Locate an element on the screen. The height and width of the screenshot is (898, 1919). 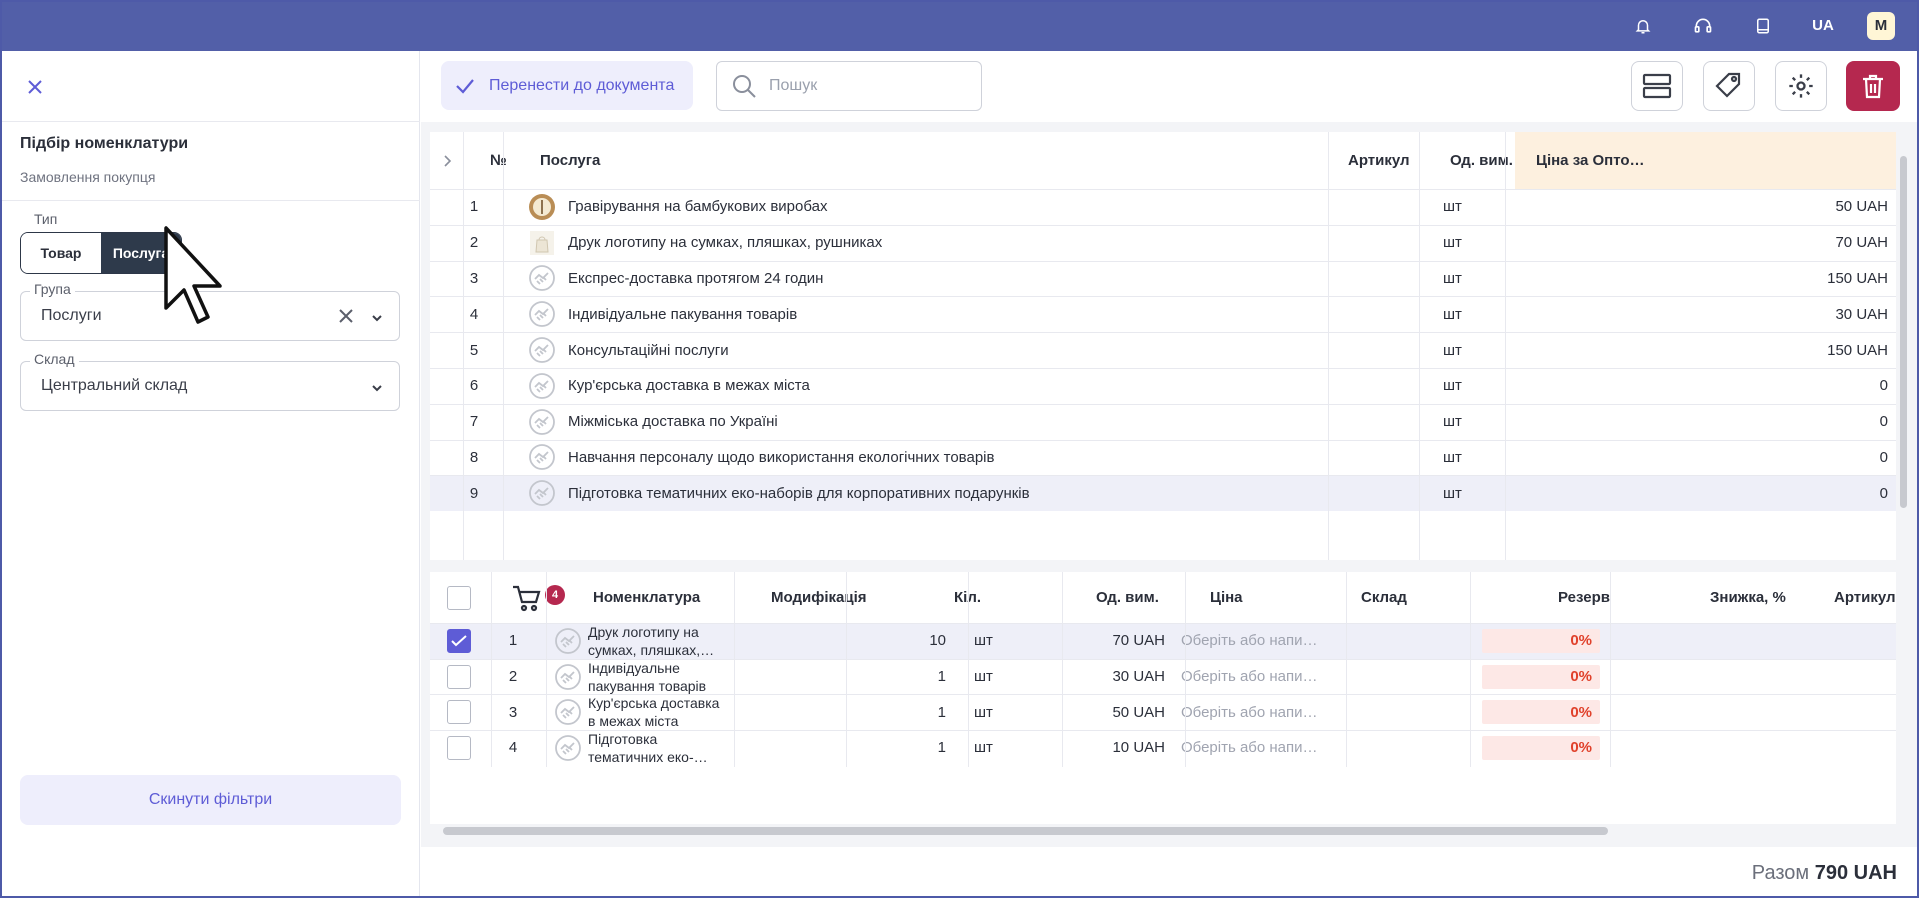
table-row: 7 Міжміська доставка по Україні шт 0 is located at coordinates (1163, 422).